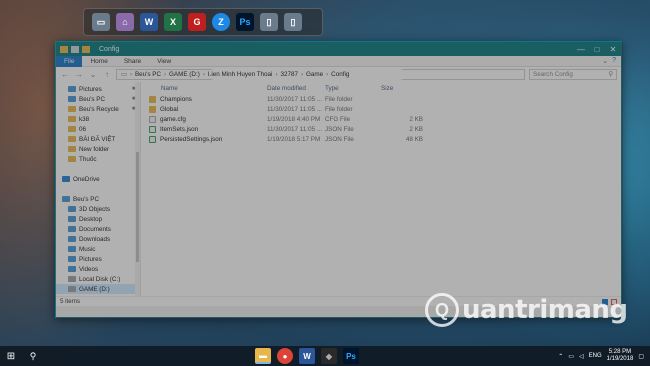 Image resolution: width=650 pixels, height=366 pixels. I want to click on up-button: ↑, so click(107, 74).